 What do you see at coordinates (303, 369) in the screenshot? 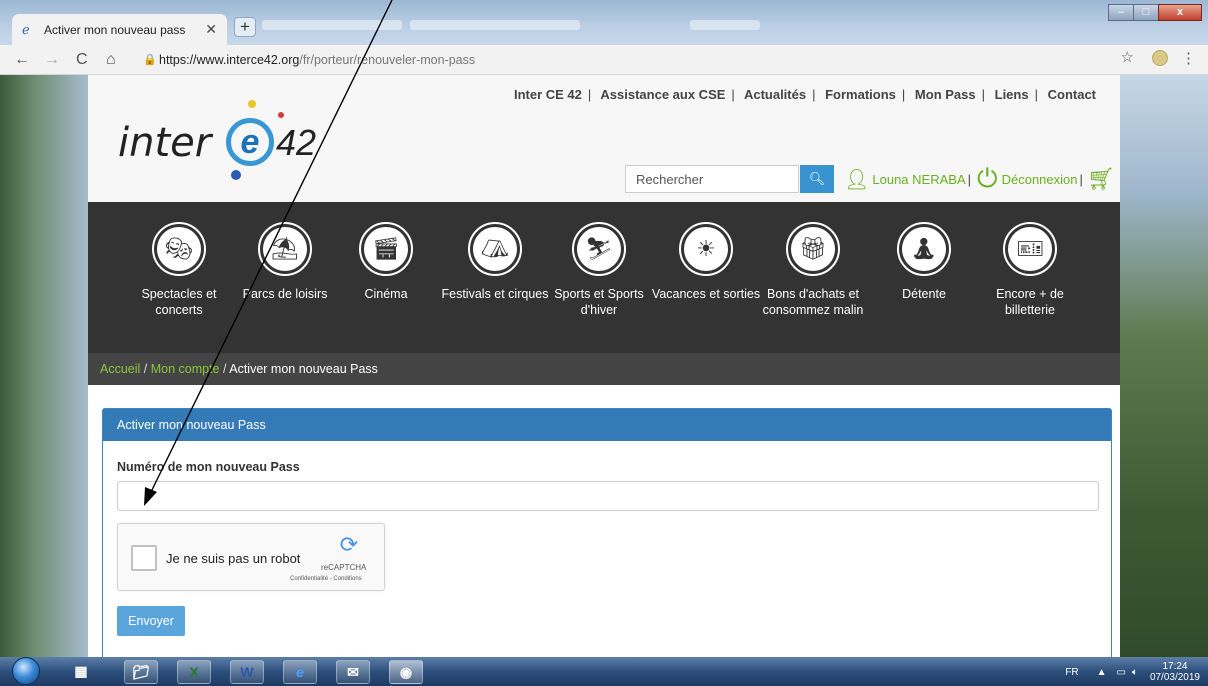
I see `breadcrumb-current: Activer mon nouveau Pass` at bounding box center [303, 369].